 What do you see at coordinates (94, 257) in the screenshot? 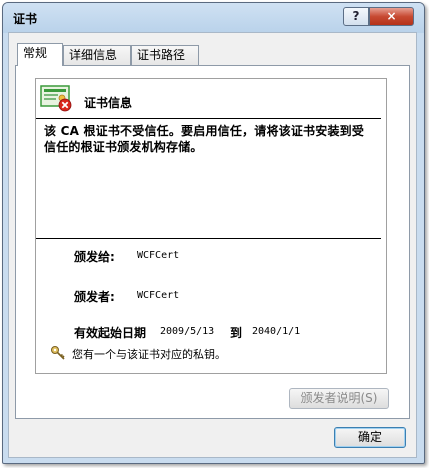
I see `issued-to-label: 颁发给:` at bounding box center [94, 257].